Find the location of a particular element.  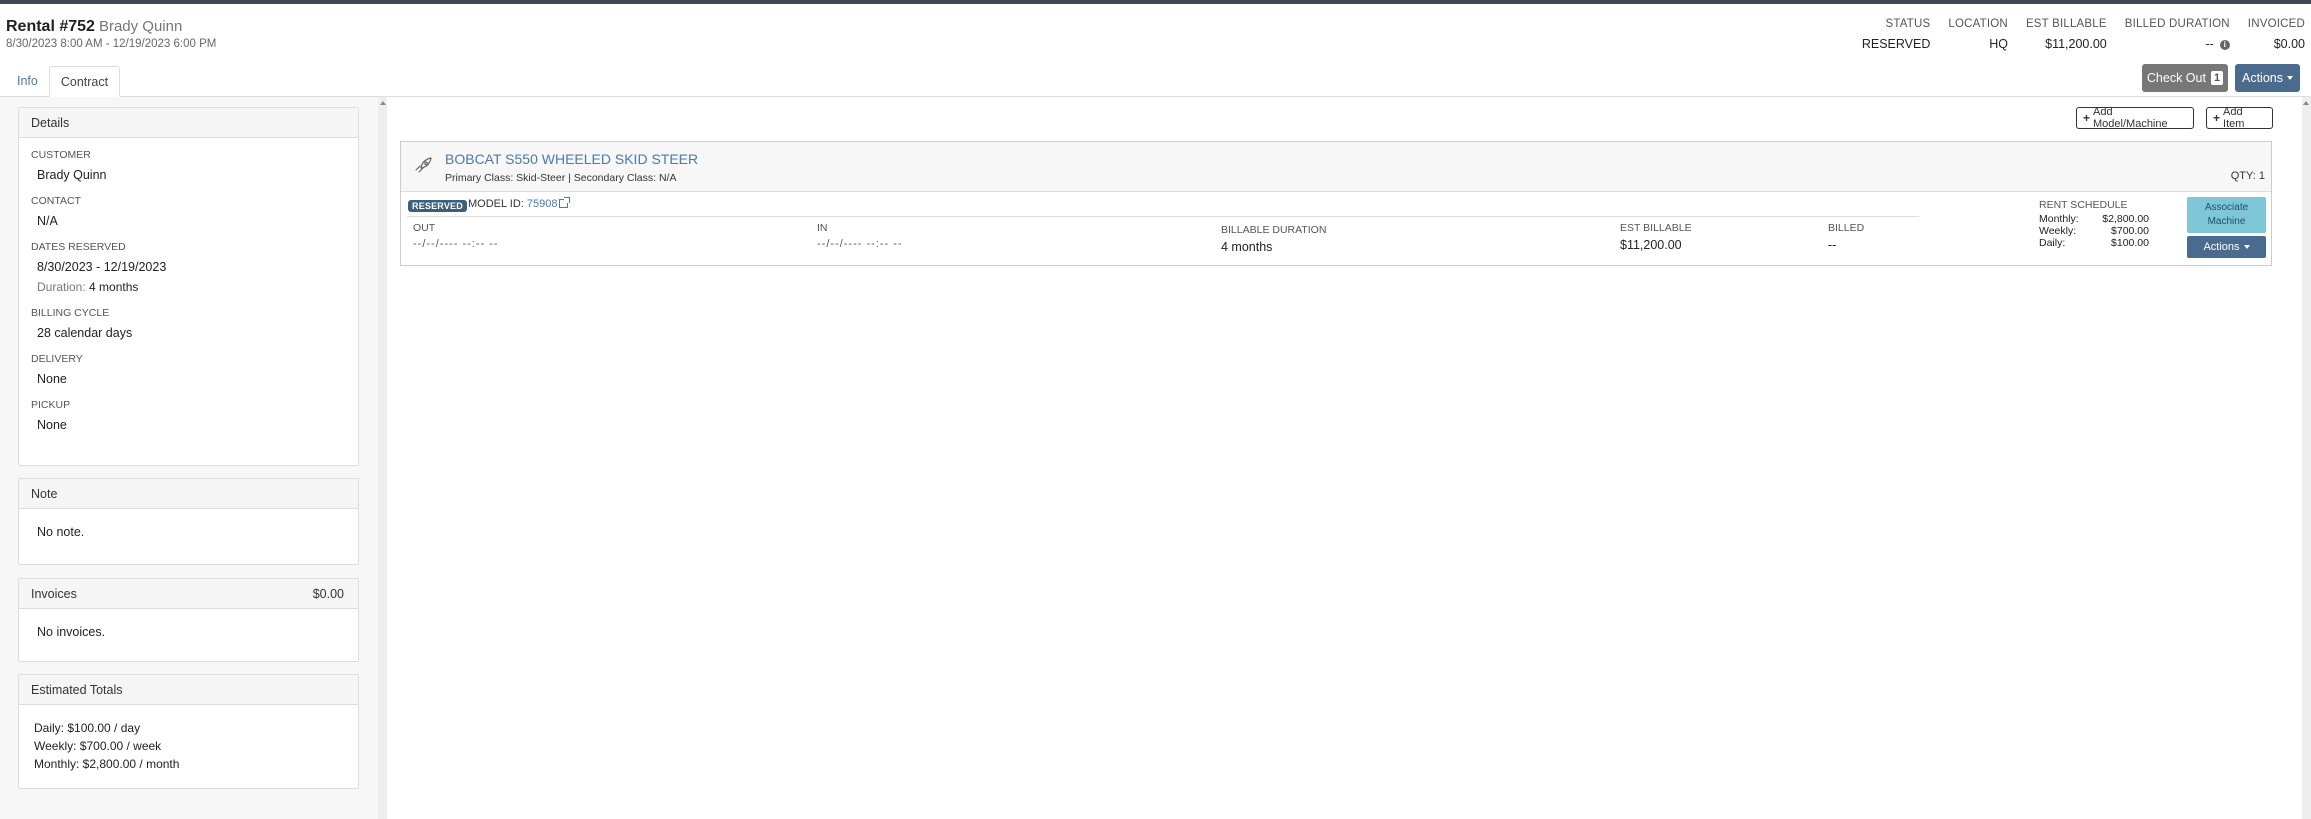

delivery-label: DELIVERY is located at coordinates (57, 359).